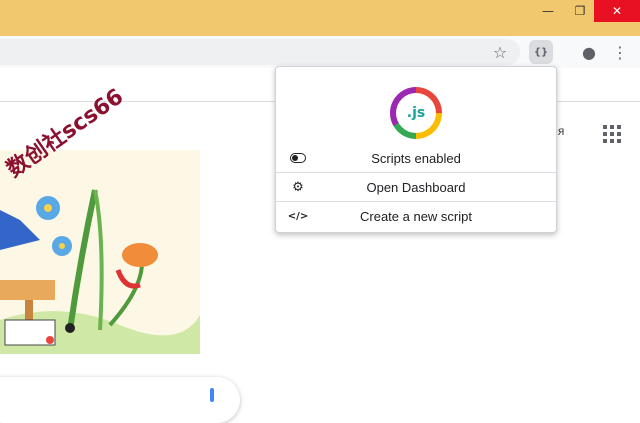 The width and height of the screenshot is (640, 423). What do you see at coordinates (298, 187) in the screenshot?
I see `gear-icon: ⚙` at bounding box center [298, 187].